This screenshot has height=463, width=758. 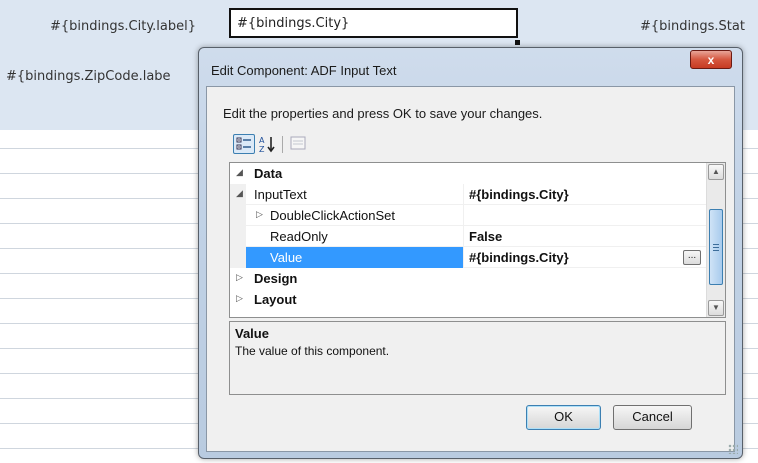 What do you see at coordinates (517, 42) in the screenshot?
I see `selection-handle` at bounding box center [517, 42].